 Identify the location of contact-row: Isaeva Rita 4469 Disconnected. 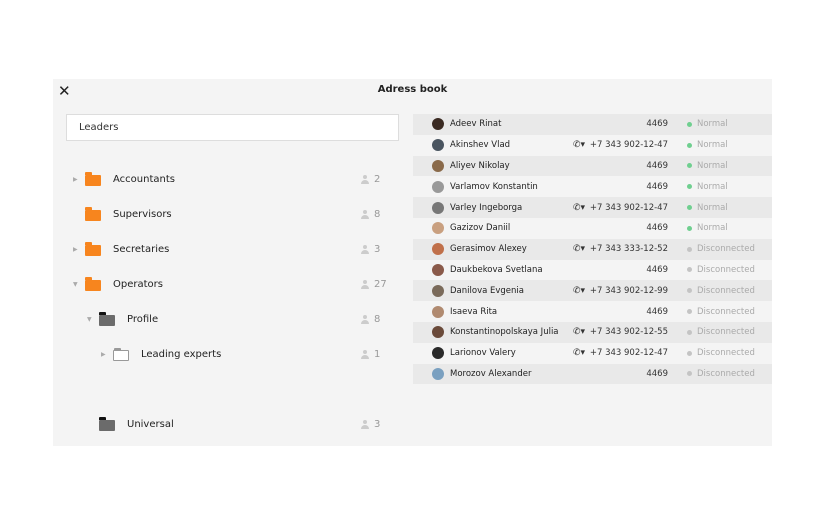
(592, 311).